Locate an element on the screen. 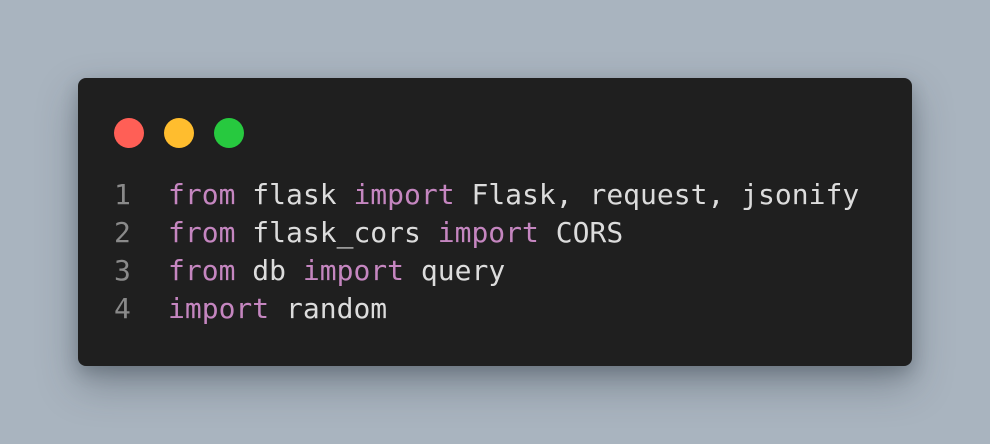 This screenshot has width=990, height=444. code-line: 2 from flask_cors import CORS is located at coordinates (503, 233).